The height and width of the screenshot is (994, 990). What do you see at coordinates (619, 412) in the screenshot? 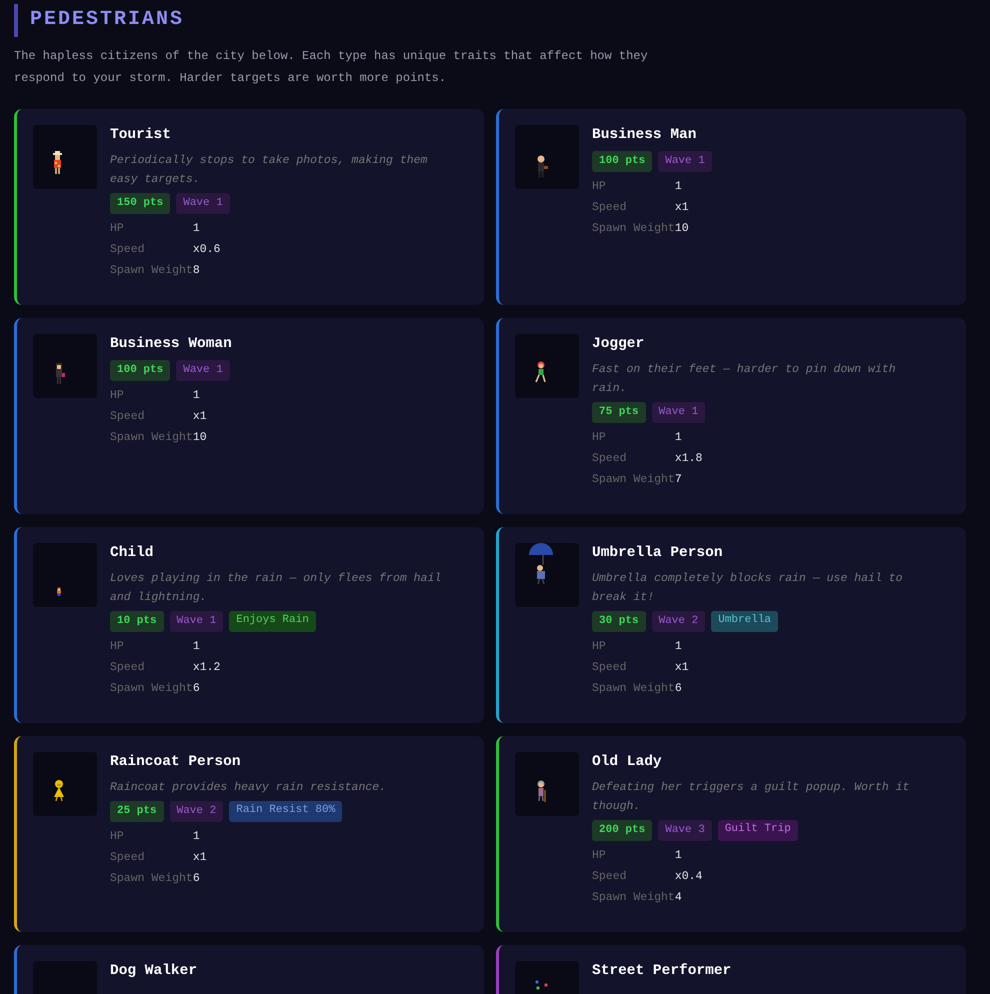
I see `points-badge: 75 pts` at bounding box center [619, 412].